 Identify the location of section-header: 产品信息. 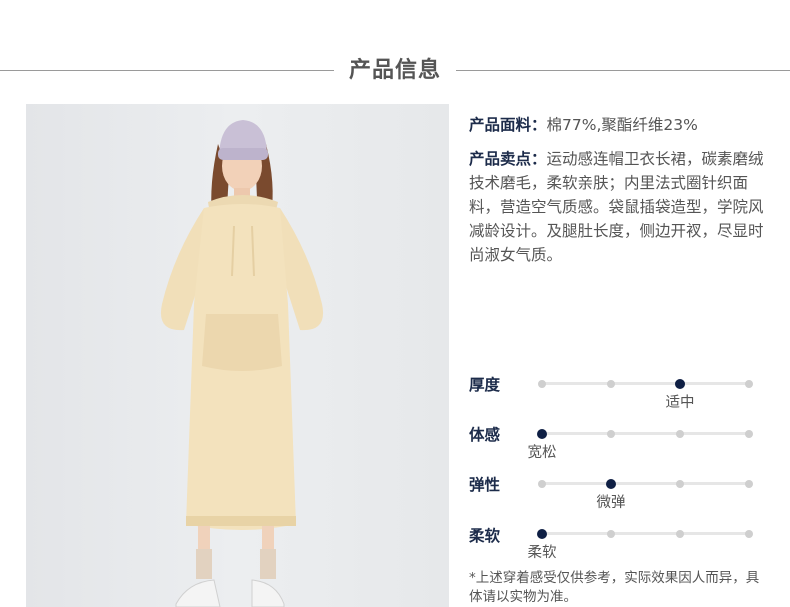
(395, 72).